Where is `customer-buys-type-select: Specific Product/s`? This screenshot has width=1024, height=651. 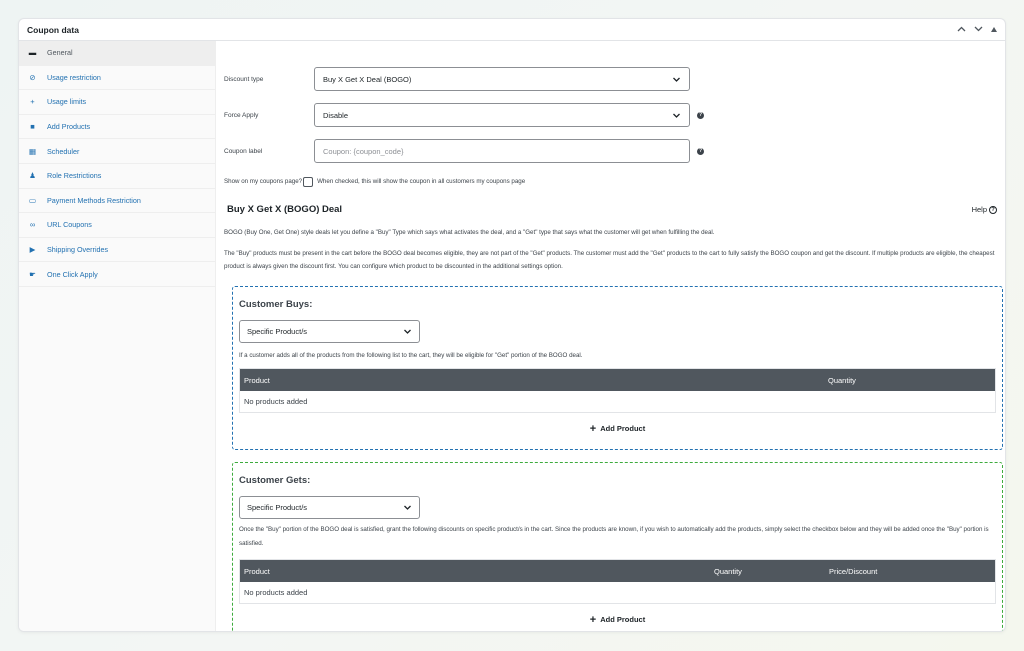 customer-buys-type-select: Specific Product/s is located at coordinates (329, 331).